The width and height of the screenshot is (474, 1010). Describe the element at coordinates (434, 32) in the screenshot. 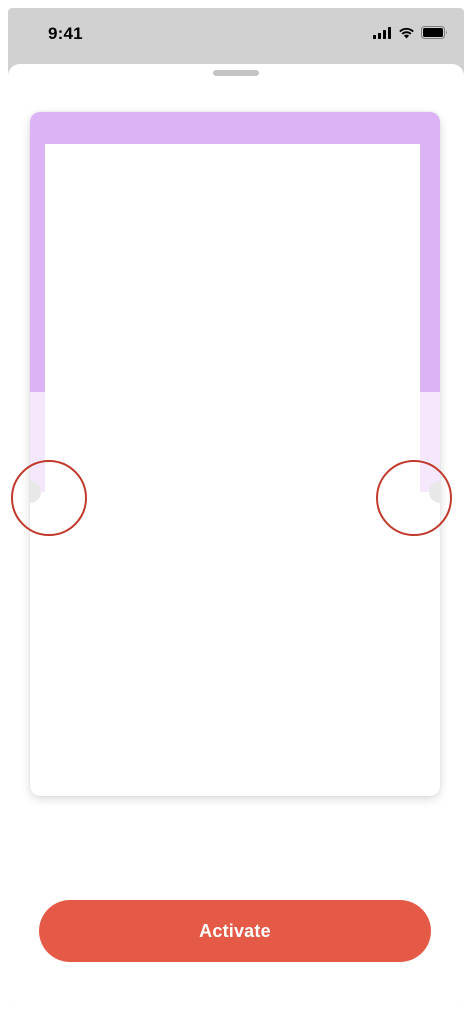

I see `battery-icon` at that location.